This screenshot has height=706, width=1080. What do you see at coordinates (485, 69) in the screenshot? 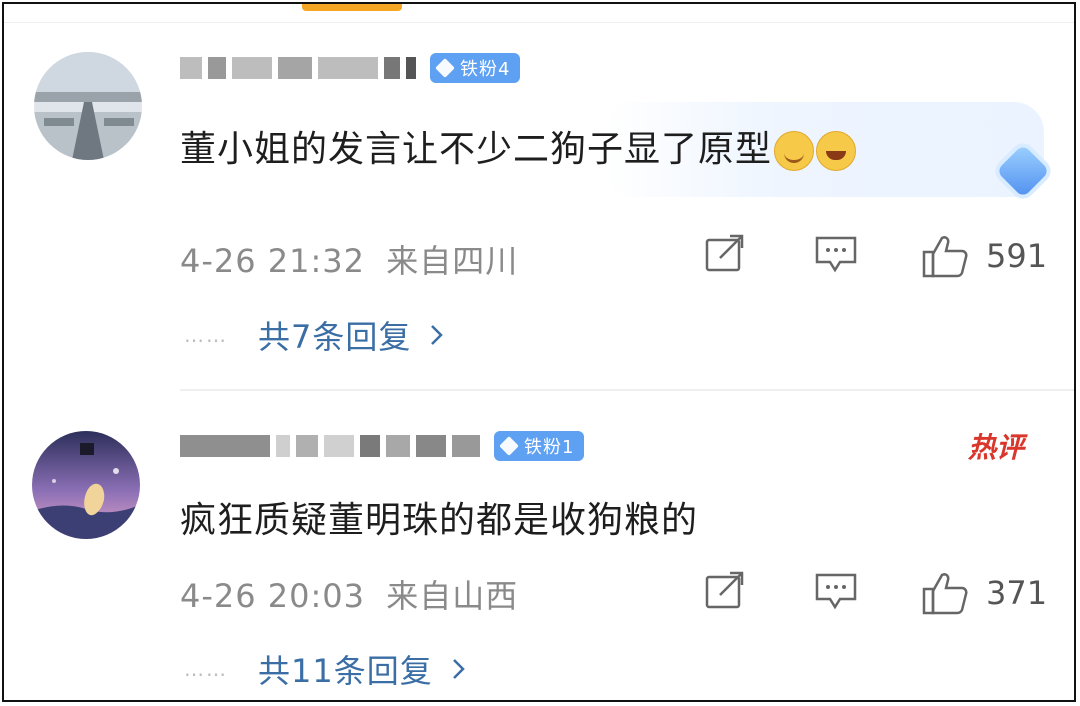
I see `fan-badge-label: 铁粉4` at bounding box center [485, 69].